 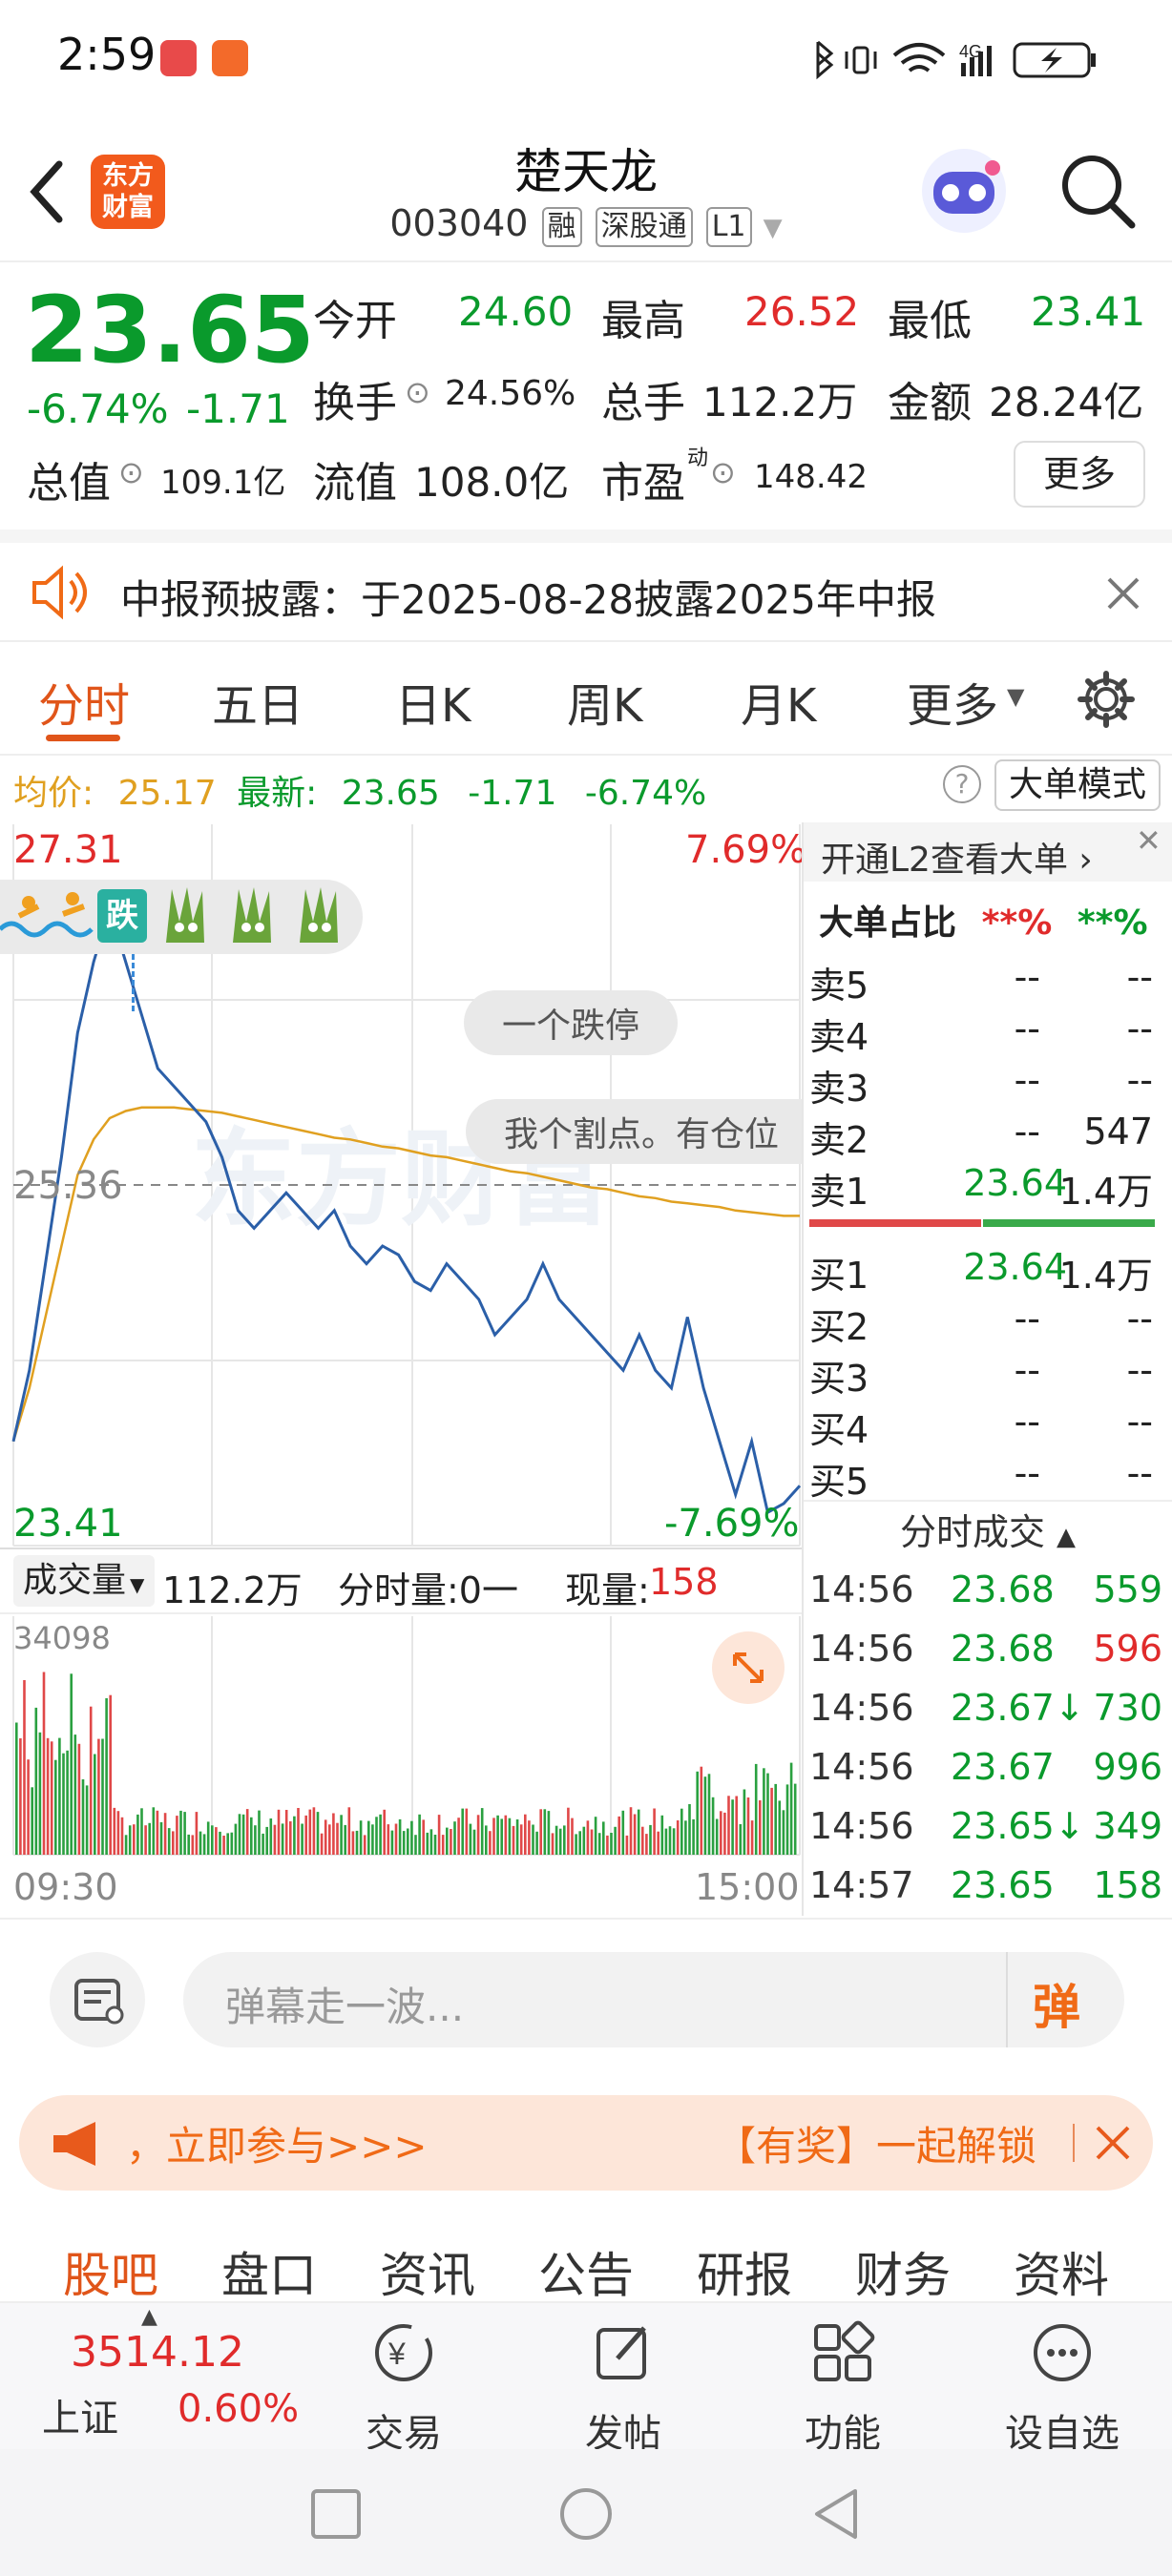 What do you see at coordinates (277, 793) in the screenshot?
I see `latest-label: 最新:` at bounding box center [277, 793].